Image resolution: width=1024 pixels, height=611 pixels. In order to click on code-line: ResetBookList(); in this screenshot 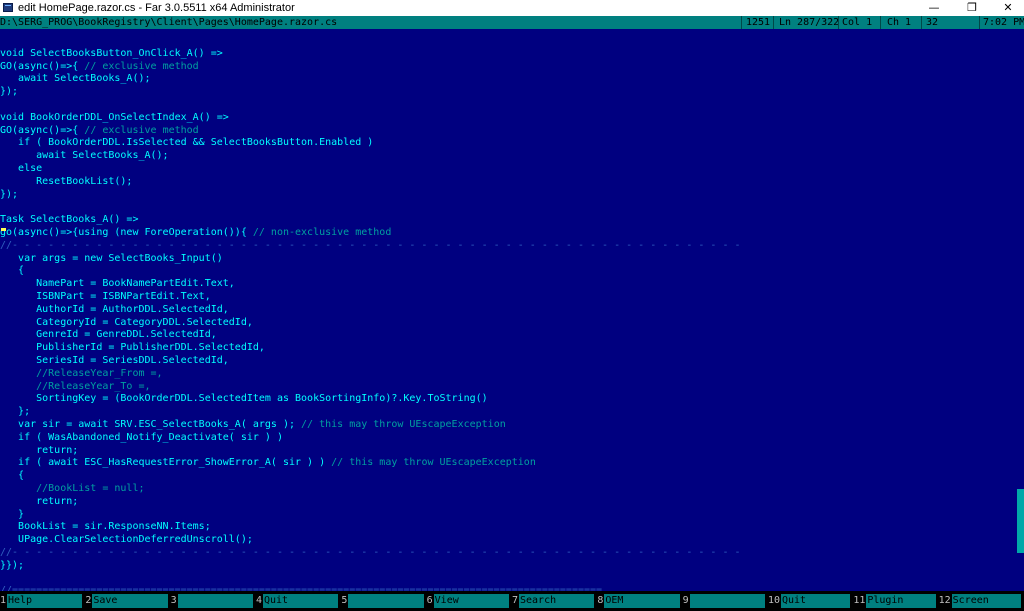, I will do `click(66, 181)`.